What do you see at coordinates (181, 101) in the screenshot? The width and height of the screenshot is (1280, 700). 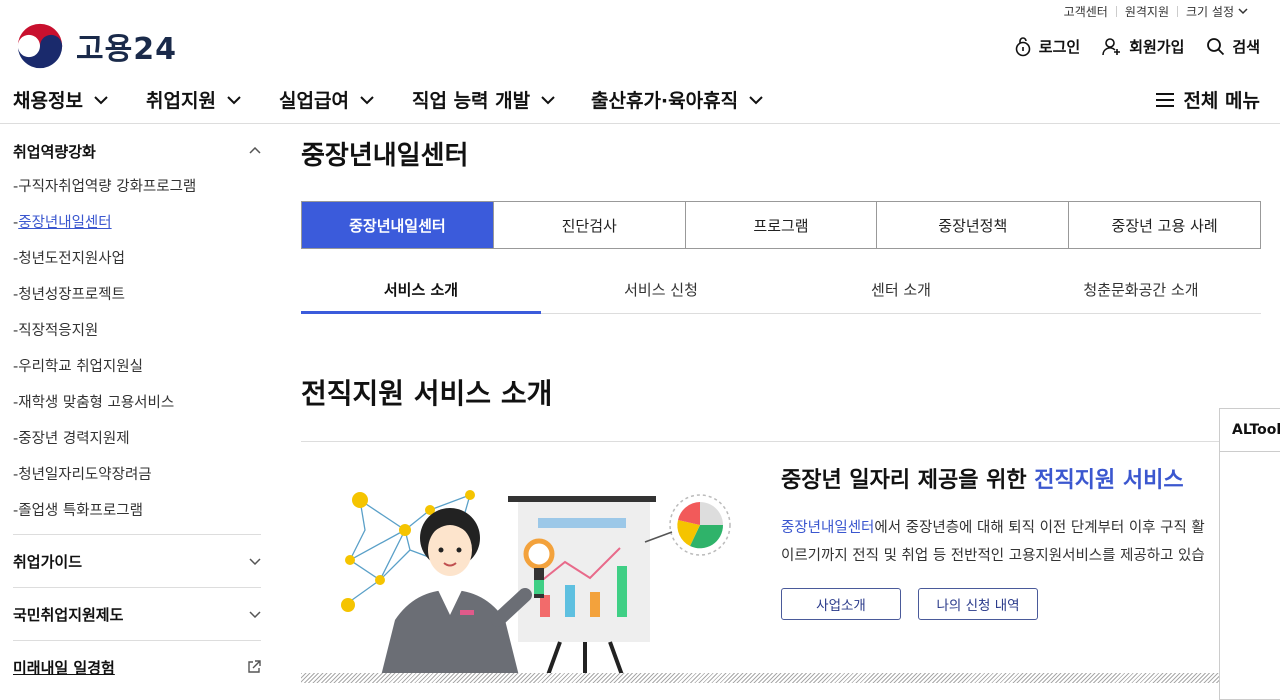 I see `gnb-item-label: 취업지원` at bounding box center [181, 101].